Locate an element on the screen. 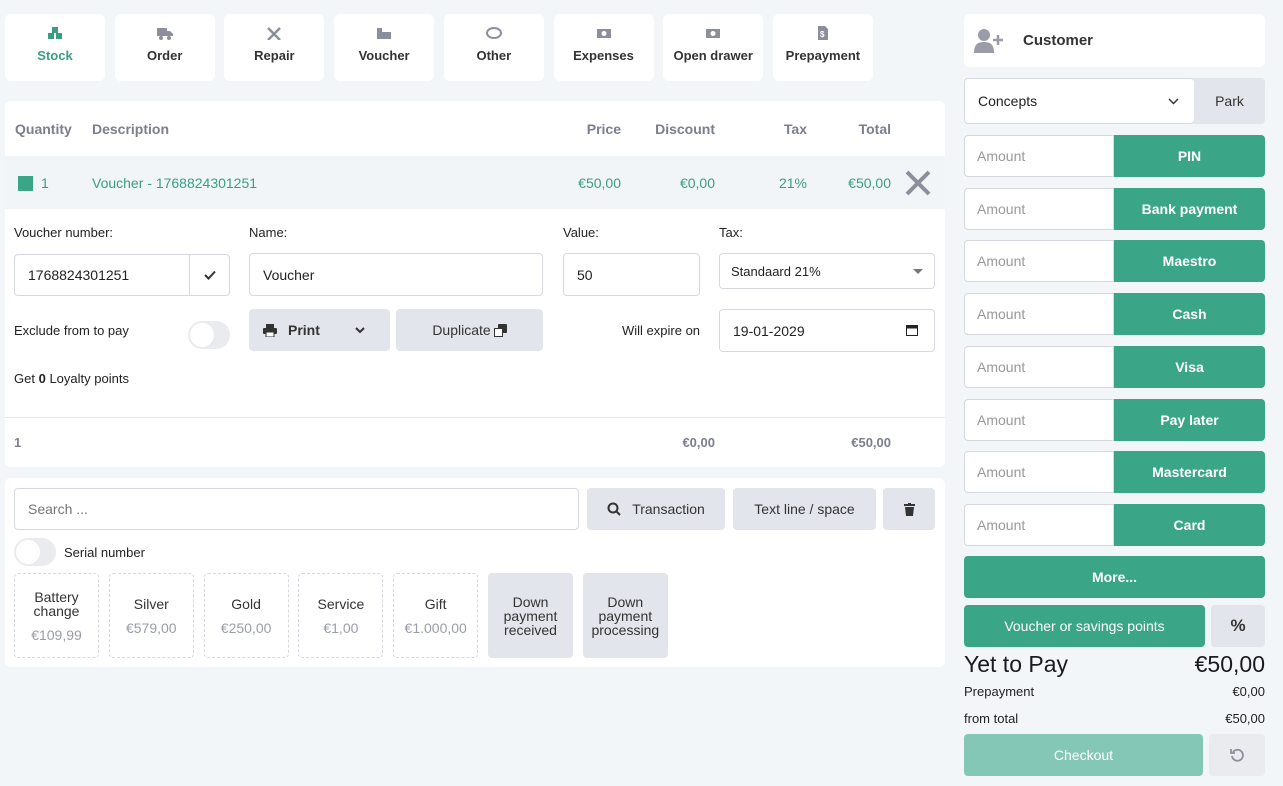  quick-item: Down payment received is located at coordinates (530, 615).